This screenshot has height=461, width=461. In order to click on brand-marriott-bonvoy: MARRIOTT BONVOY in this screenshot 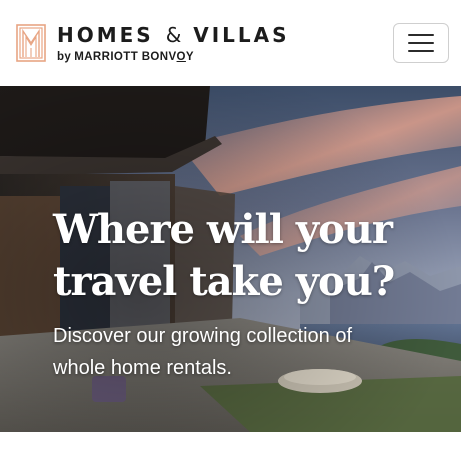, I will do `click(134, 57)`.